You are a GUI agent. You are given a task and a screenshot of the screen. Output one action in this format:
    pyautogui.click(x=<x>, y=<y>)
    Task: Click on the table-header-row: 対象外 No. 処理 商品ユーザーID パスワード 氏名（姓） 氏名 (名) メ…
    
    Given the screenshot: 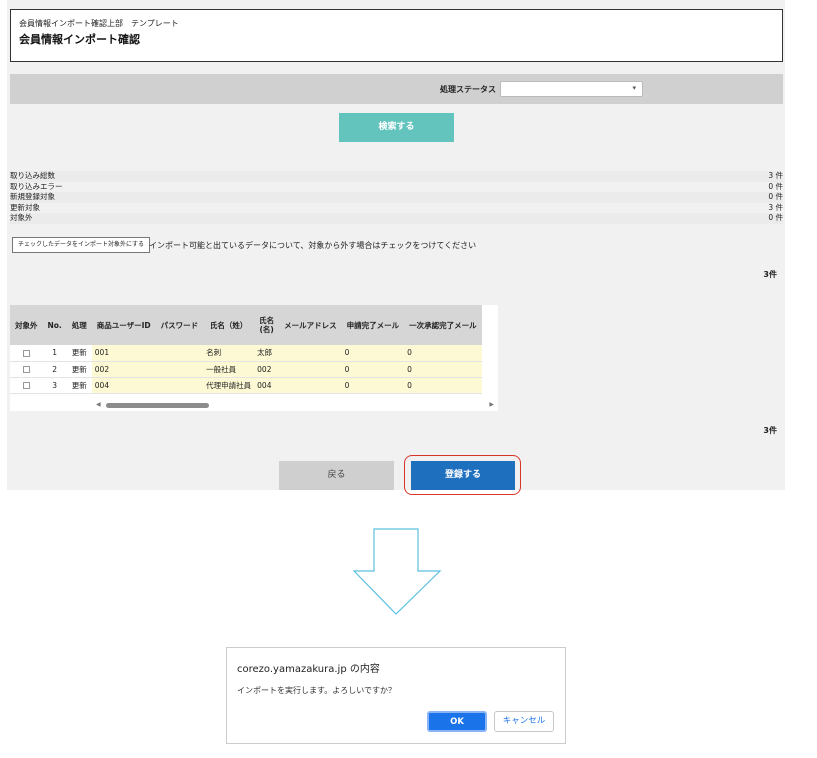 What is the action you would take?
    pyautogui.click(x=246, y=325)
    